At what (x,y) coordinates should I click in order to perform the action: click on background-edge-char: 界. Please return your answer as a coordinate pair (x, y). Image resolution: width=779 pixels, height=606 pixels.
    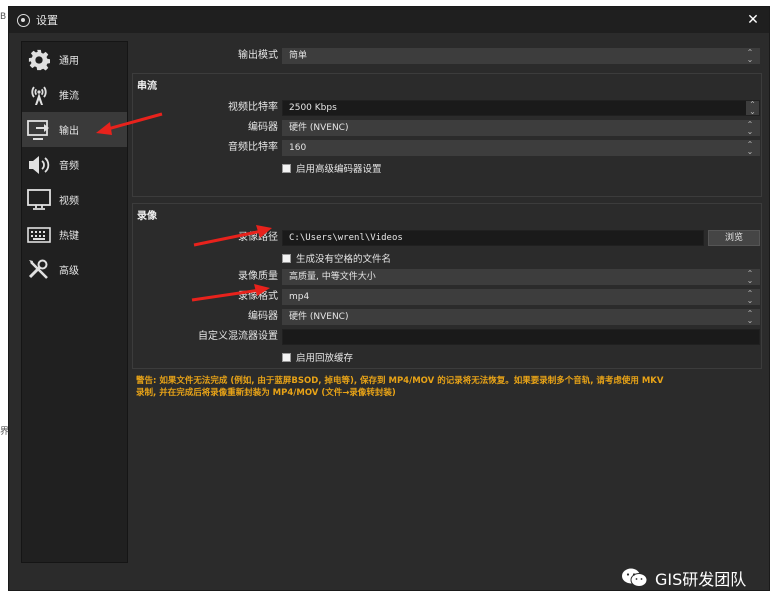
    Looking at the image, I should click on (5, 432).